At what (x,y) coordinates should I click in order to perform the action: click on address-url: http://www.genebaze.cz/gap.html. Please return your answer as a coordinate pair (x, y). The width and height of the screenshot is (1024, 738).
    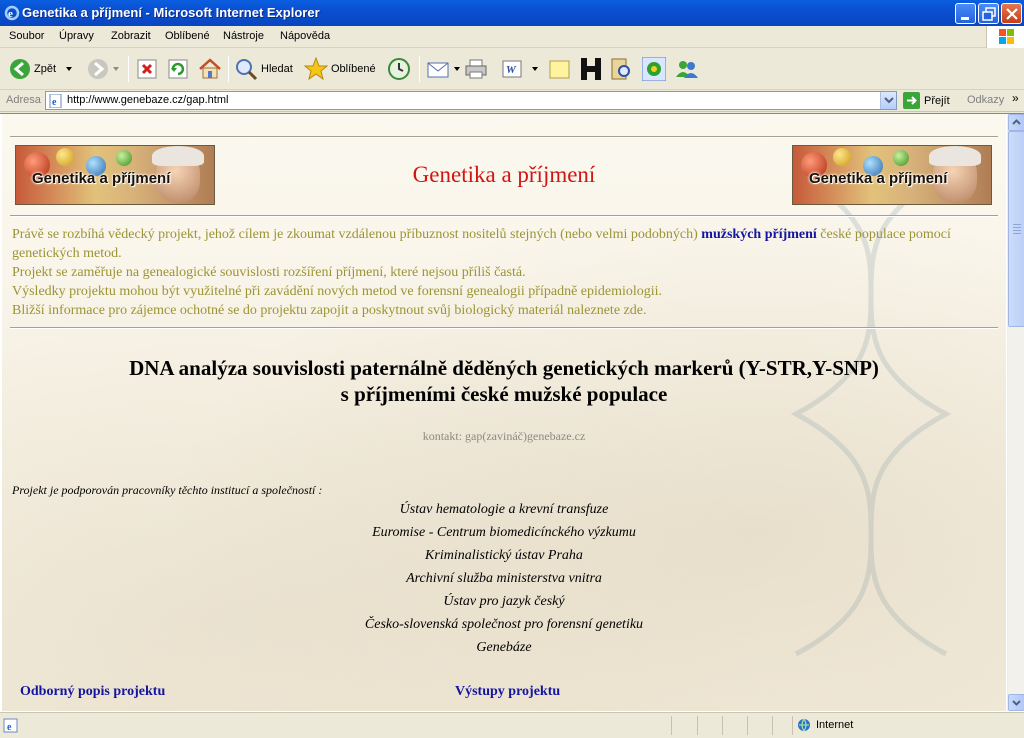
    Looking at the image, I should click on (148, 100).